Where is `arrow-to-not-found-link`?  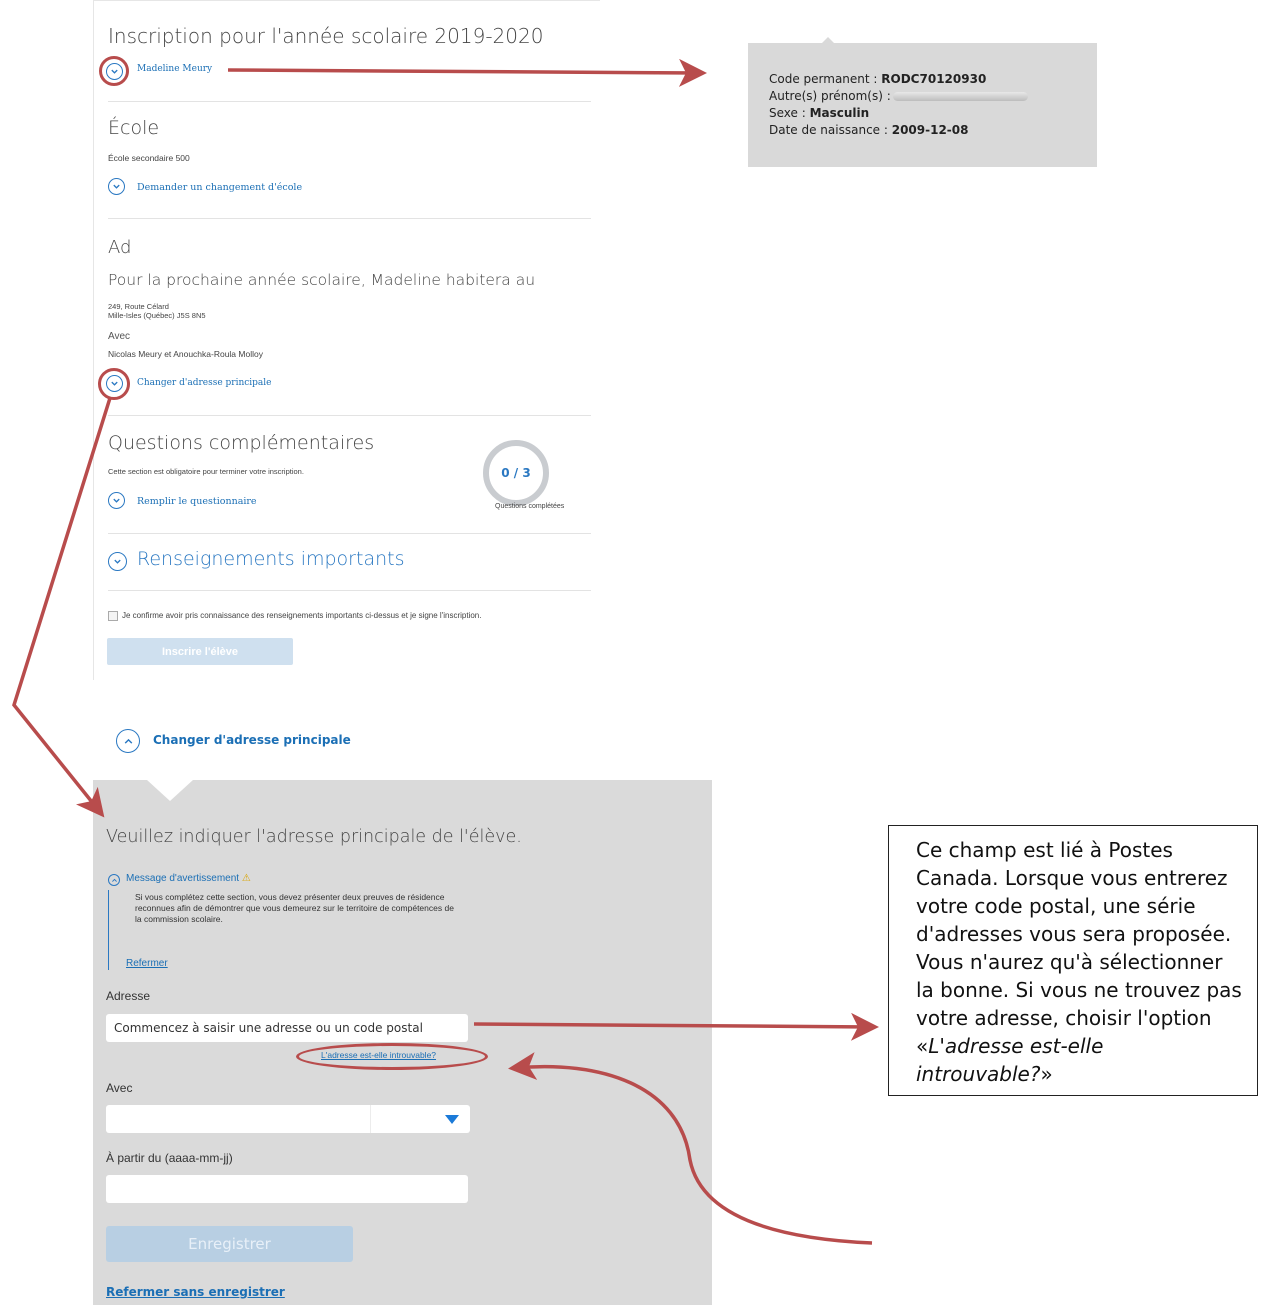 arrow-to-not-found-link is located at coordinates (690, 1148).